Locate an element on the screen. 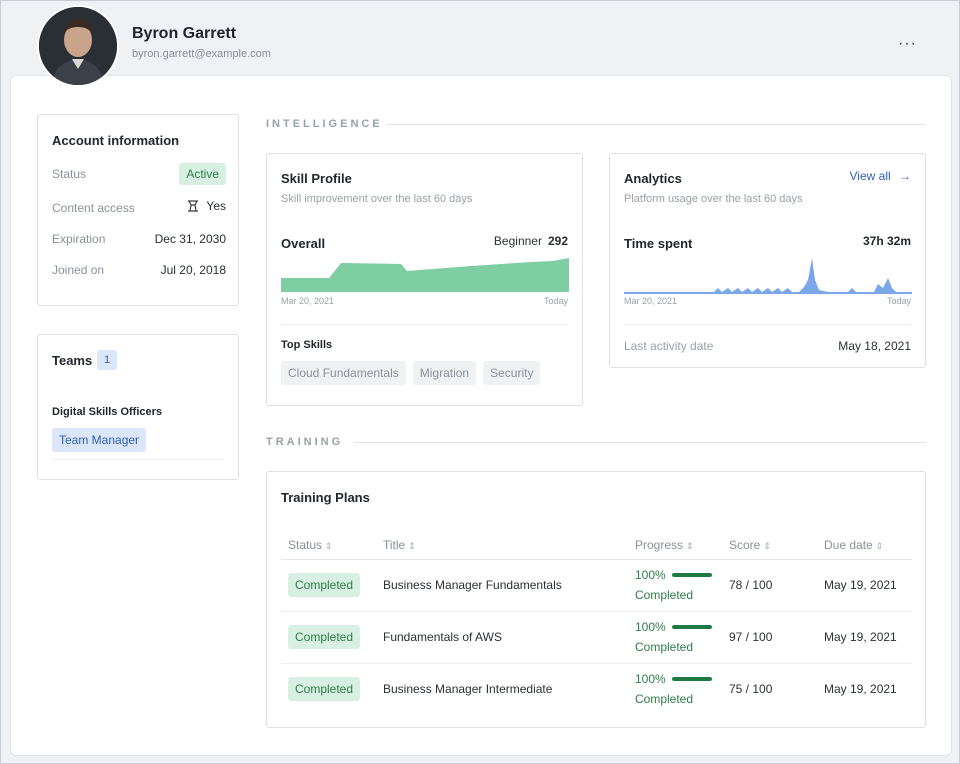 The width and height of the screenshot is (960, 764). column-header-status: Status ⇕ is located at coordinates (328, 546).